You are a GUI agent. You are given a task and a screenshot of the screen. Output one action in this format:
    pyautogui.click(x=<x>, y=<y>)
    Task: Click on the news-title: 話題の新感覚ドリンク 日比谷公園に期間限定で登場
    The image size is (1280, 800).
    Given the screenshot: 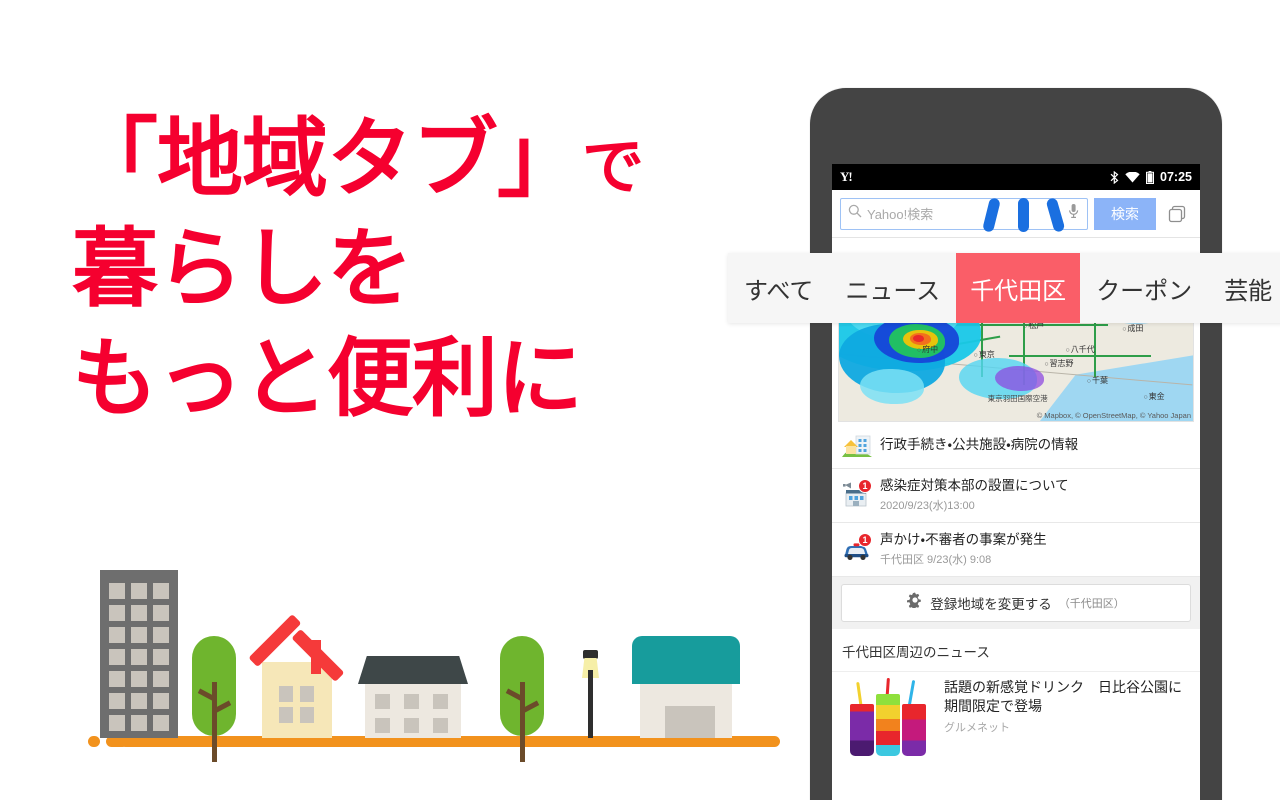 What is the action you would take?
    pyautogui.click(x=1063, y=696)
    